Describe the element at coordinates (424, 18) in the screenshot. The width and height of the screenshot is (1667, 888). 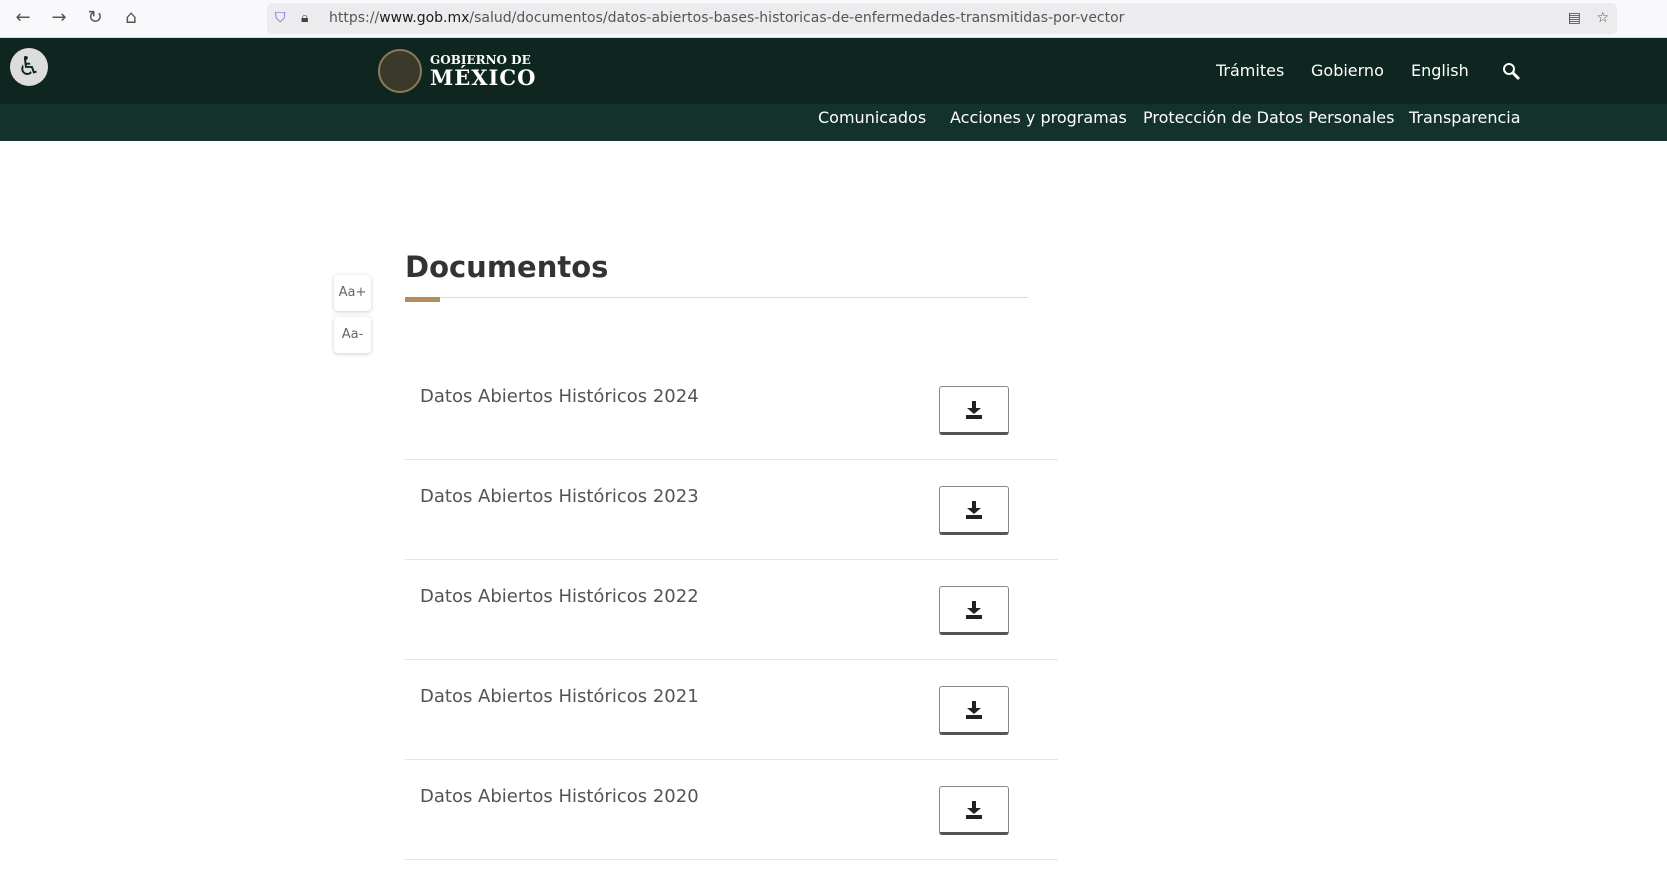
I see `url-host: www.gob.mx` at that location.